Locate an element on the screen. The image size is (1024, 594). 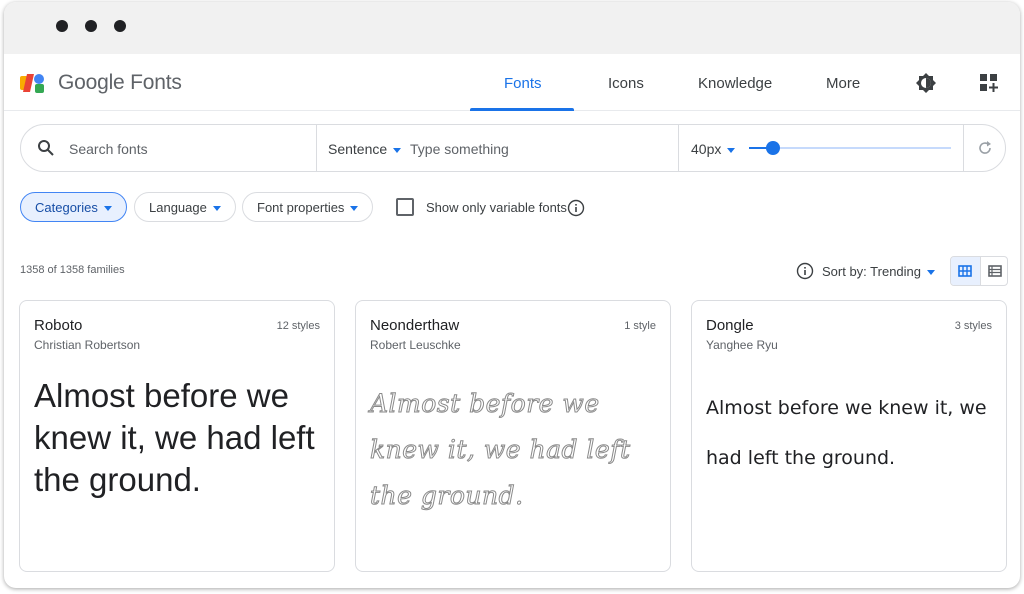
designer-name: Yanghee Ryu is located at coordinates (742, 345).